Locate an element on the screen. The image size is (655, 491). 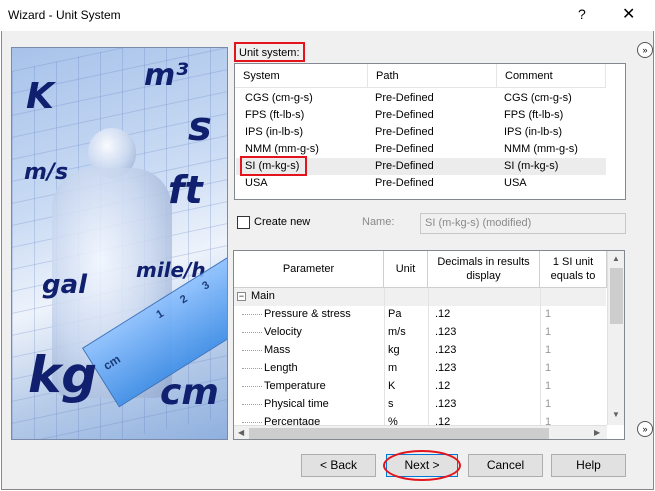
unit-cell: K is located at coordinates (391, 386).